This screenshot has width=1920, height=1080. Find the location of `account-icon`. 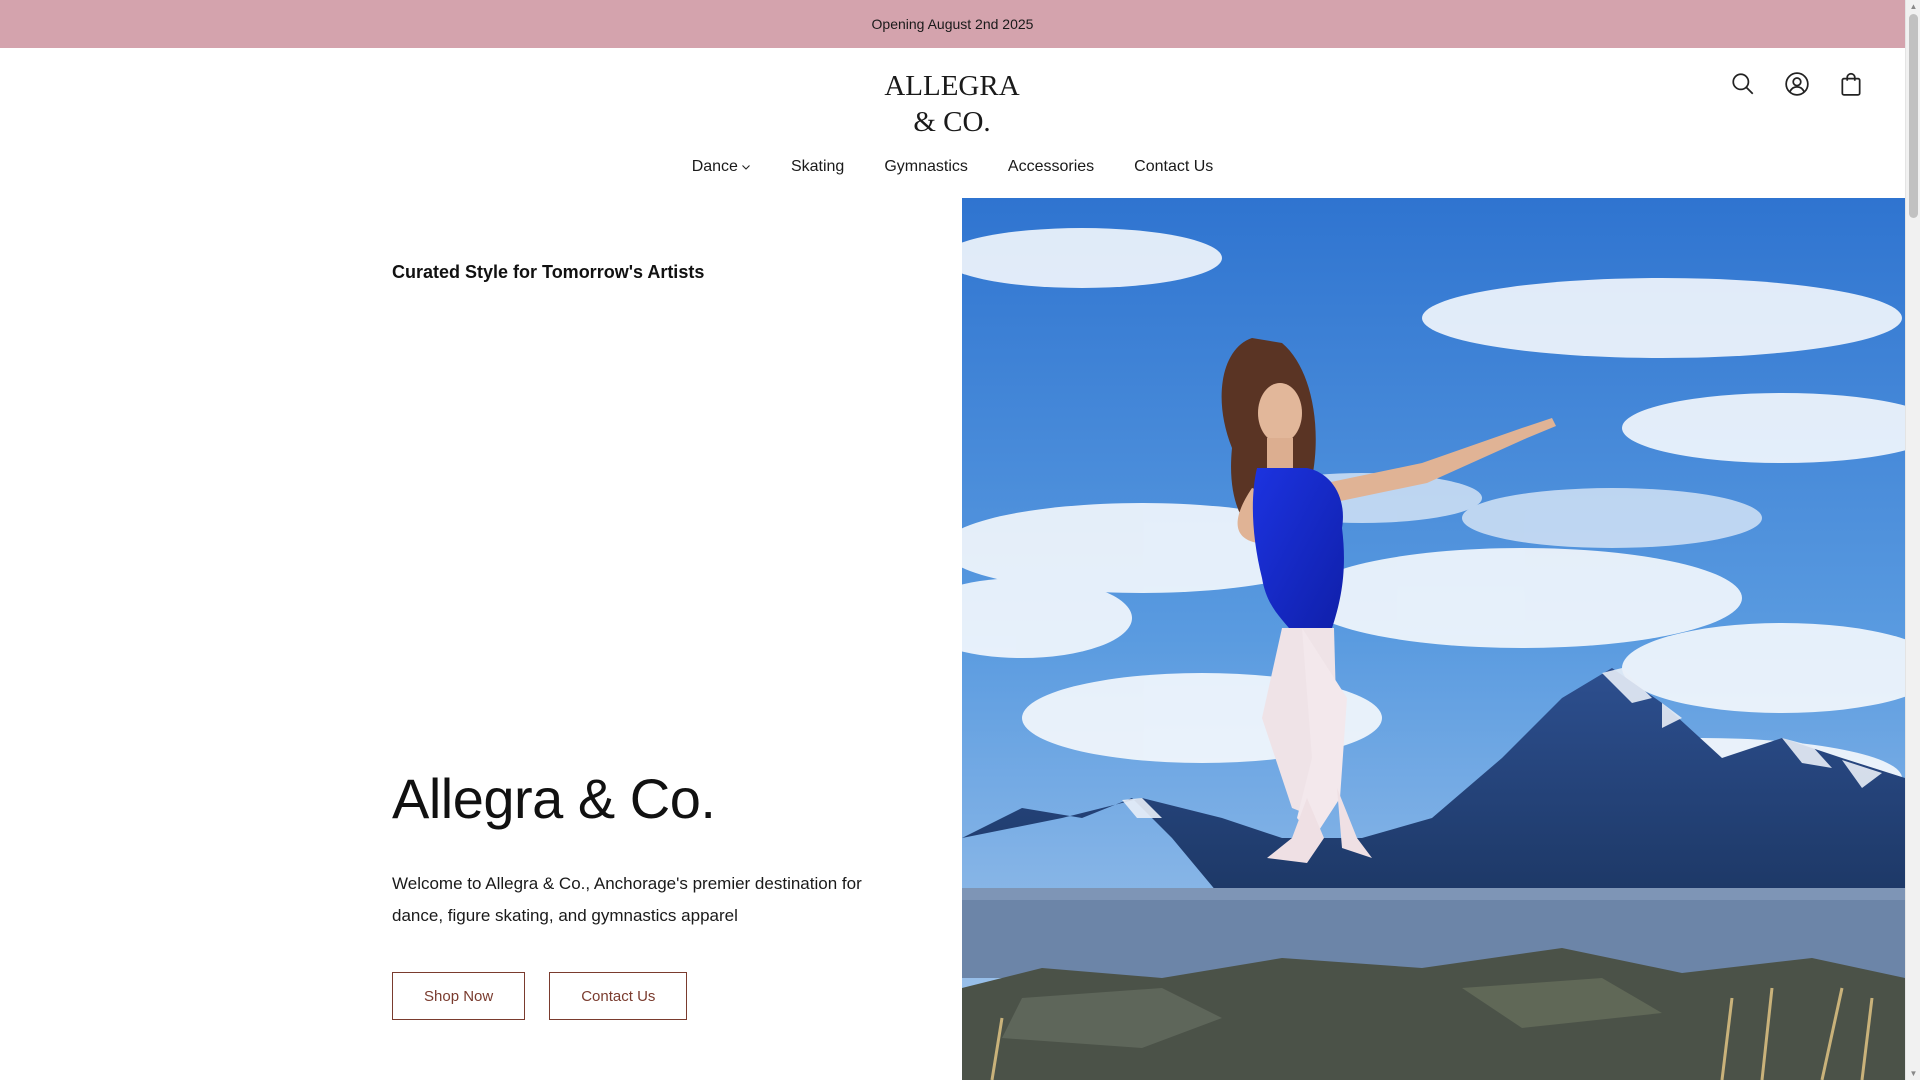

account-icon is located at coordinates (1797, 84).